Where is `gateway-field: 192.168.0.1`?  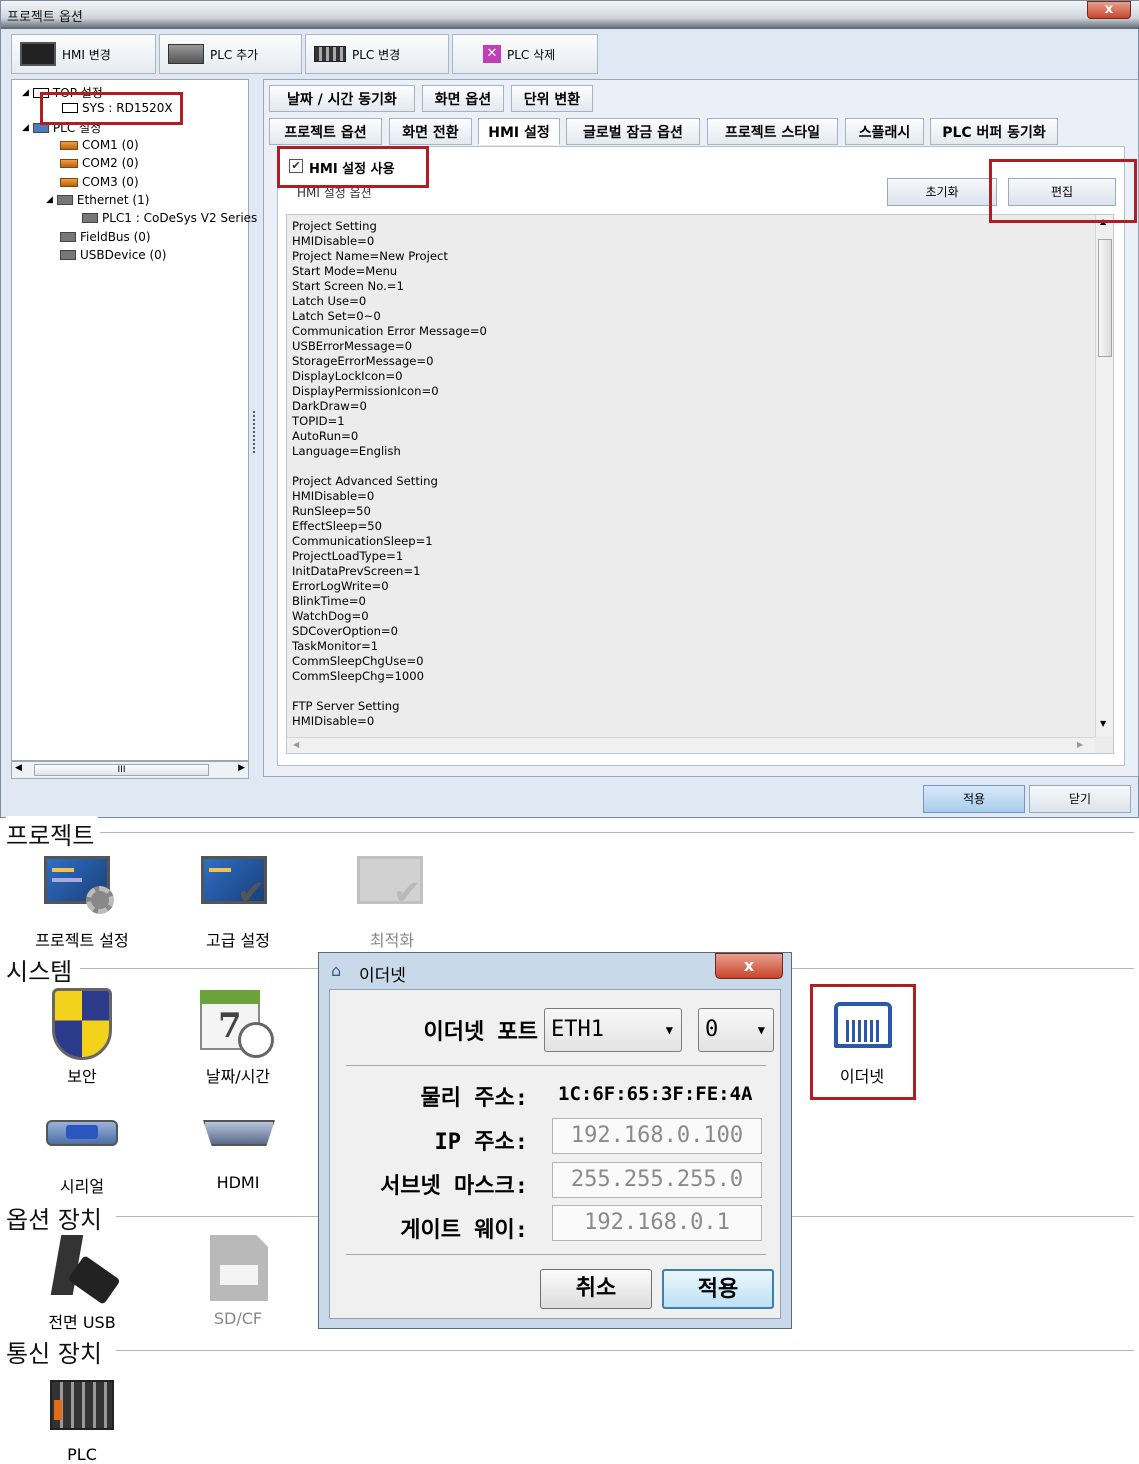
gateway-field: 192.168.0.1 is located at coordinates (657, 1223).